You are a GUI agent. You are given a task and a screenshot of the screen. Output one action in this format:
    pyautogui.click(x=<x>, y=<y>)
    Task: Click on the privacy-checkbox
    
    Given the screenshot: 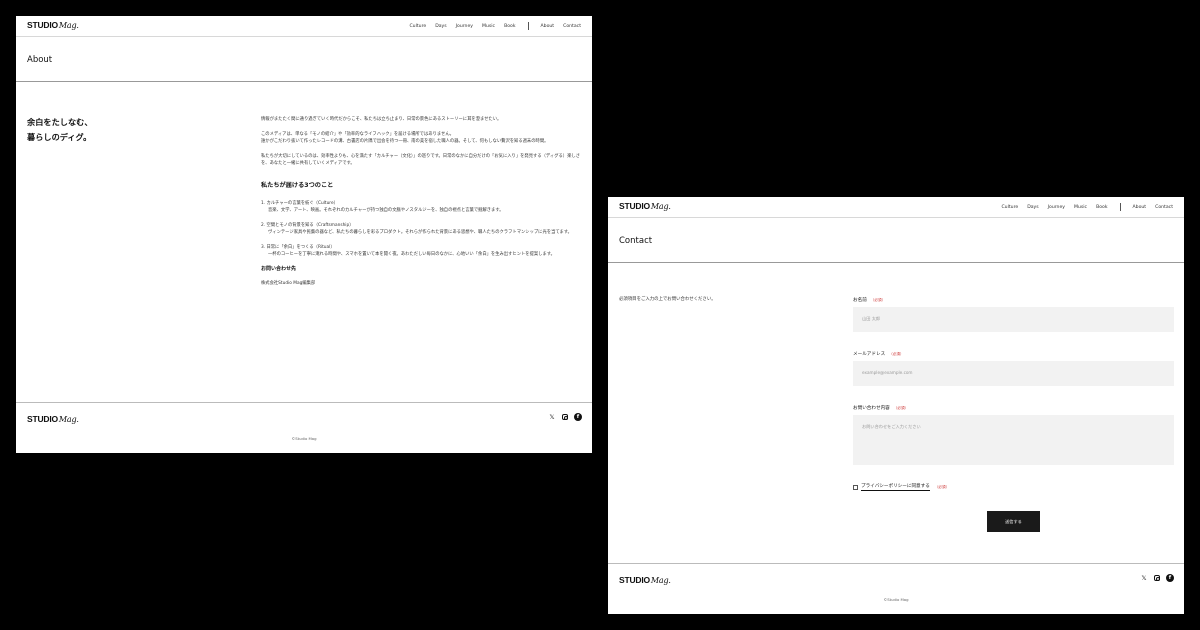 What is the action you would take?
    pyautogui.click(x=855, y=487)
    